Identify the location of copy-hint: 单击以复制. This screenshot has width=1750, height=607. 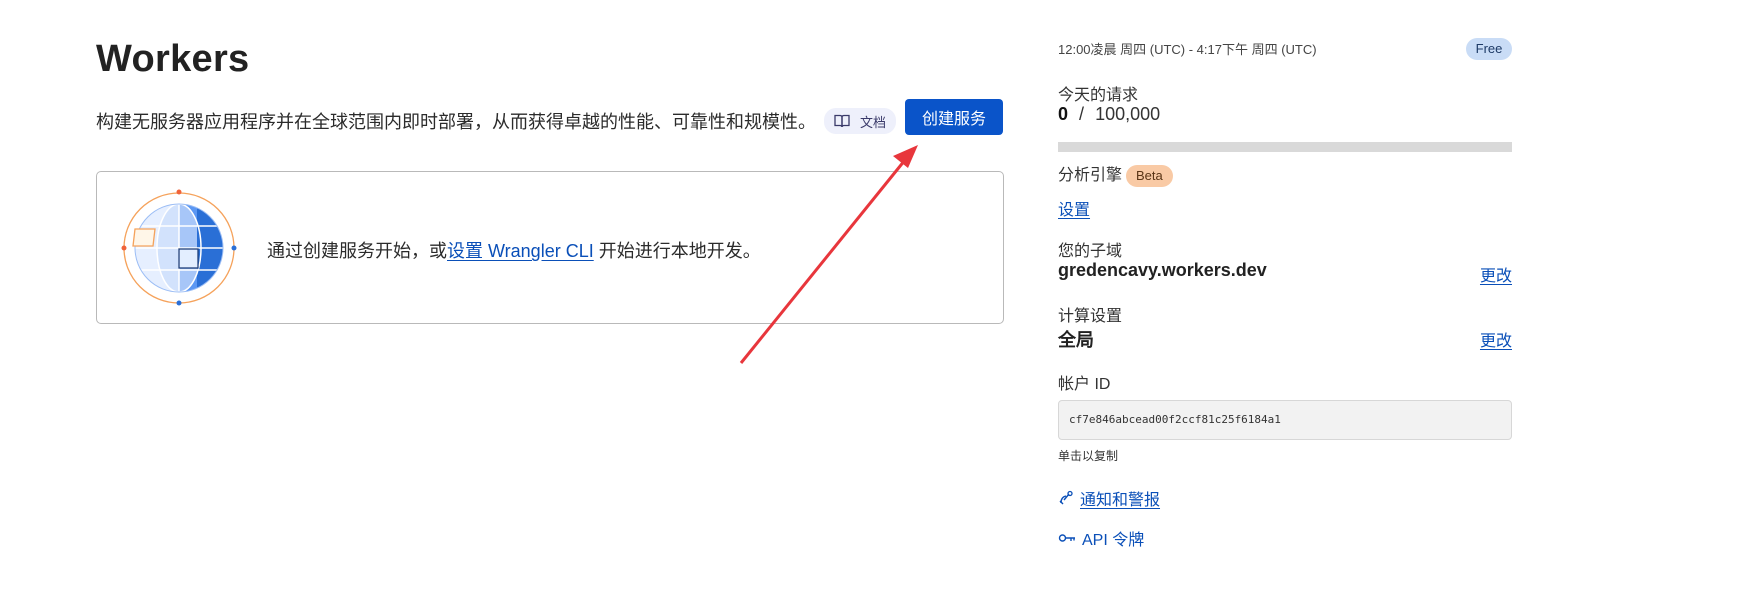
(1088, 456).